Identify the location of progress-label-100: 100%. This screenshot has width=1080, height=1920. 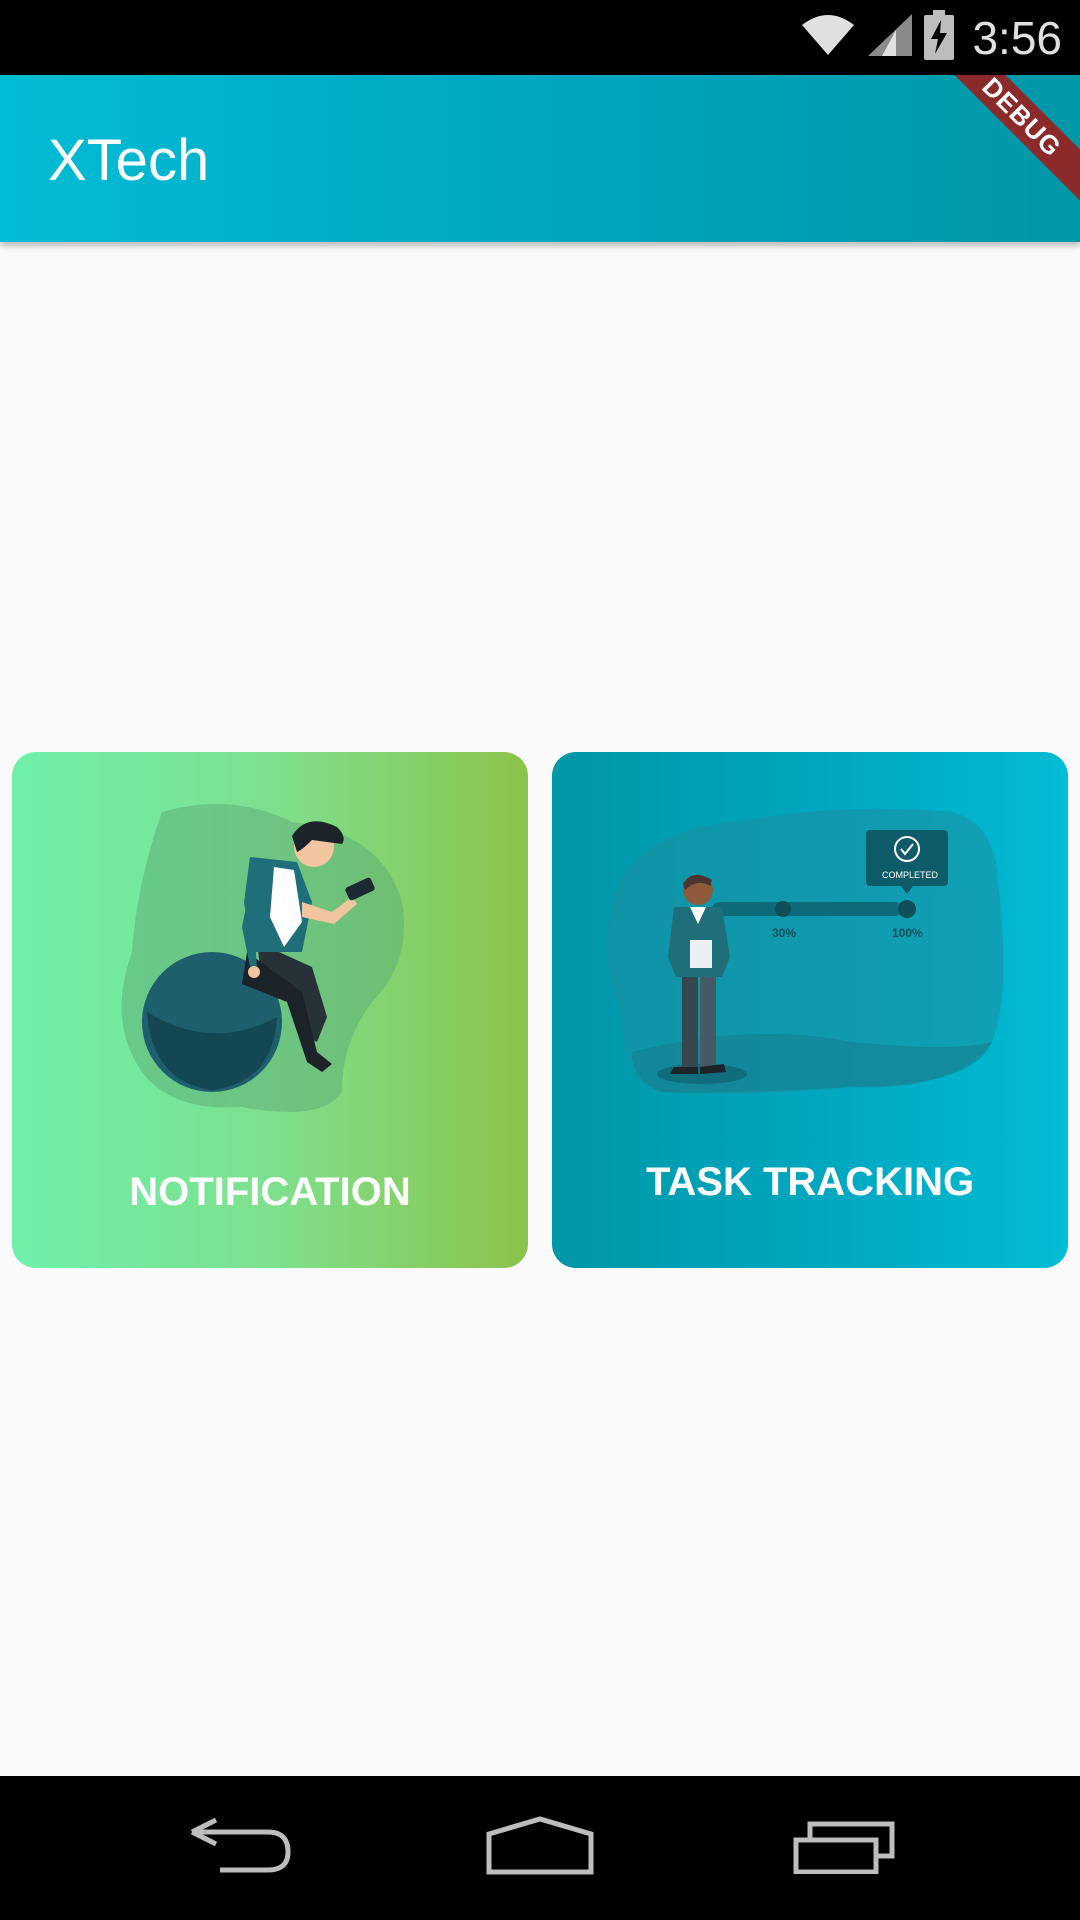
(907, 933).